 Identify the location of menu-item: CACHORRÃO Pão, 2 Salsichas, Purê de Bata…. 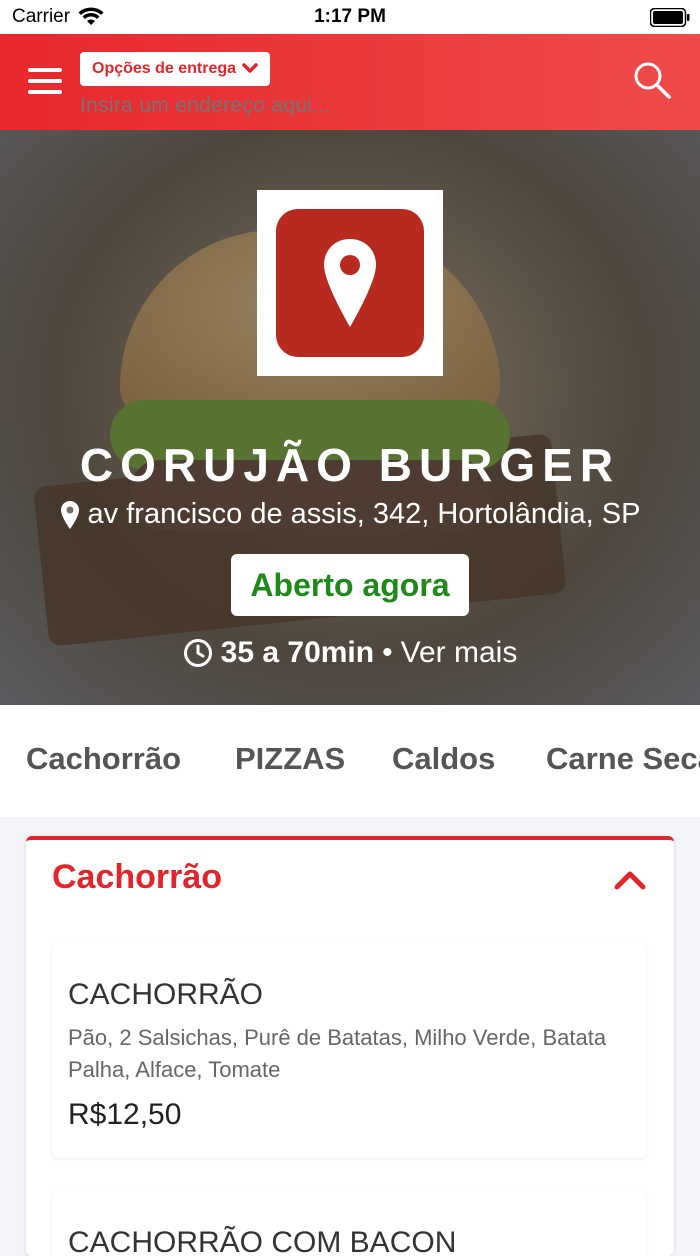
(349, 1050).